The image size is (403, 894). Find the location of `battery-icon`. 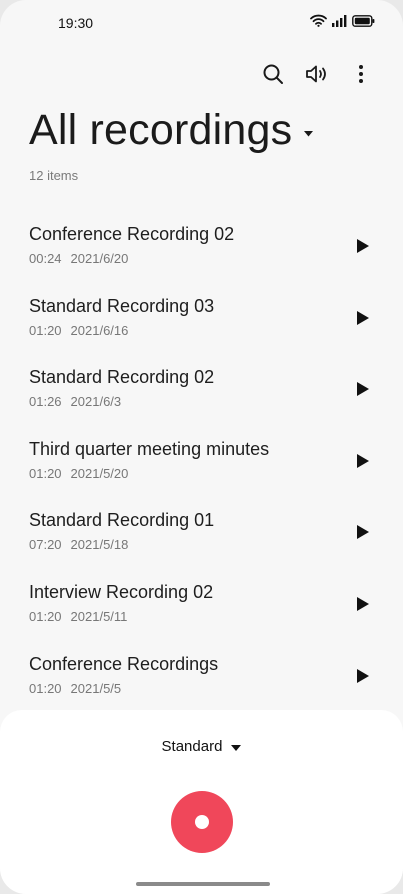

battery-icon is located at coordinates (363, 23).